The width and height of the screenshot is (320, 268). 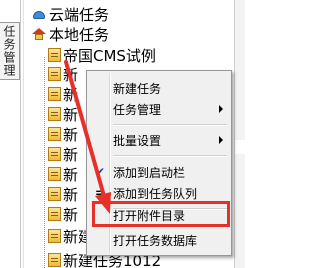 I want to click on tree-node-cloud-tasks-label: 云端任务, so click(x=79, y=14).